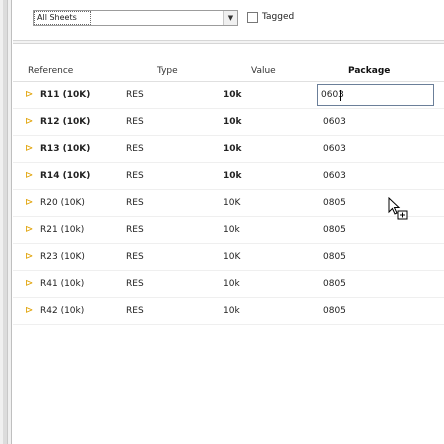 The height and width of the screenshot is (444, 444). Describe the element at coordinates (252, 17) in the screenshot. I see `tagged-checkbox` at that location.